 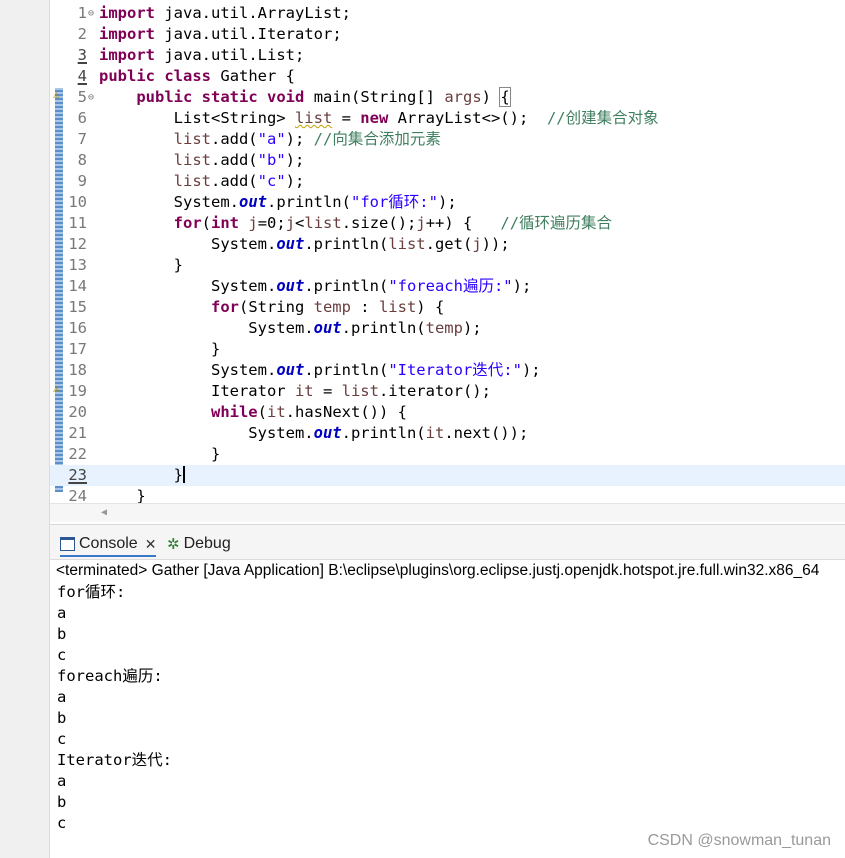 What do you see at coordinates (447, 412) in the screenshot?
I see `code-line: 20 while(it.hasNext()) {` at bounding box center [447, 412].